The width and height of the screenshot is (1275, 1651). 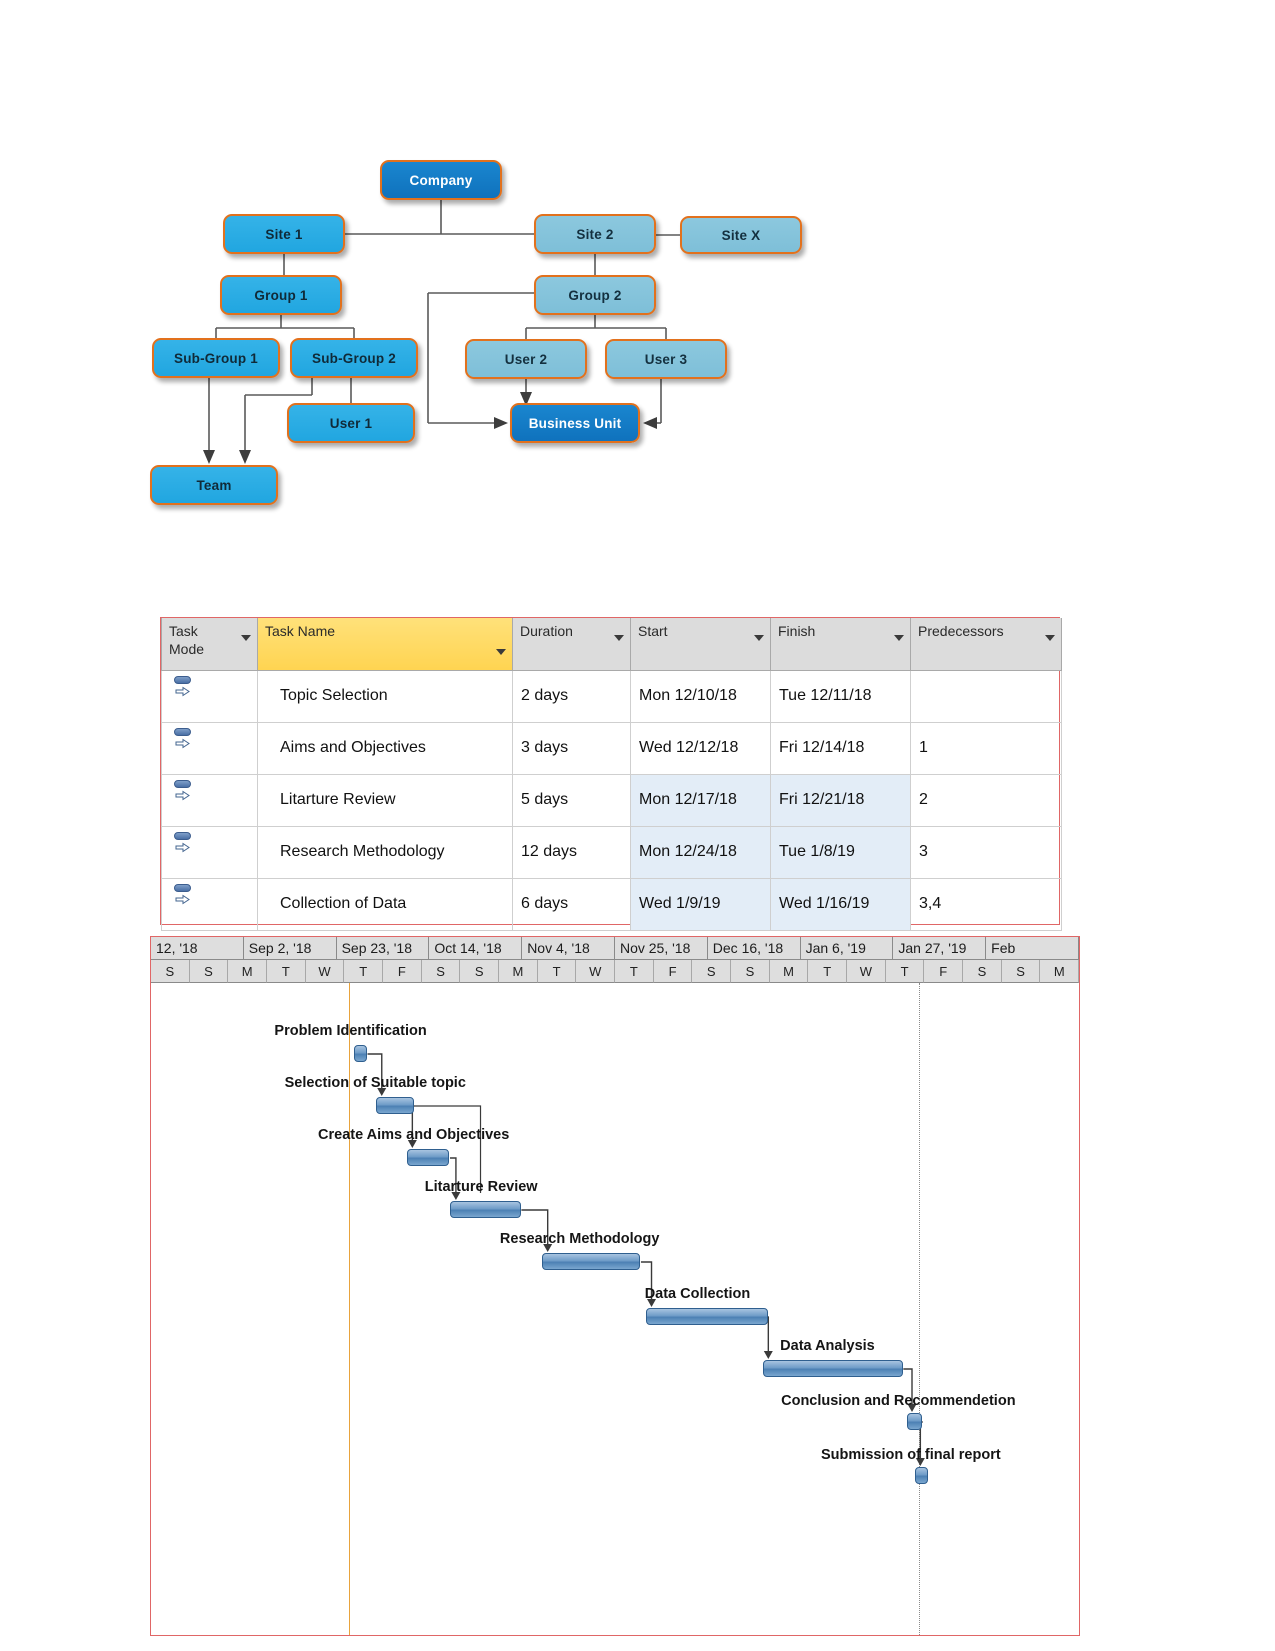 I want to click on cell-predecessors, so click(x=986, y=696).